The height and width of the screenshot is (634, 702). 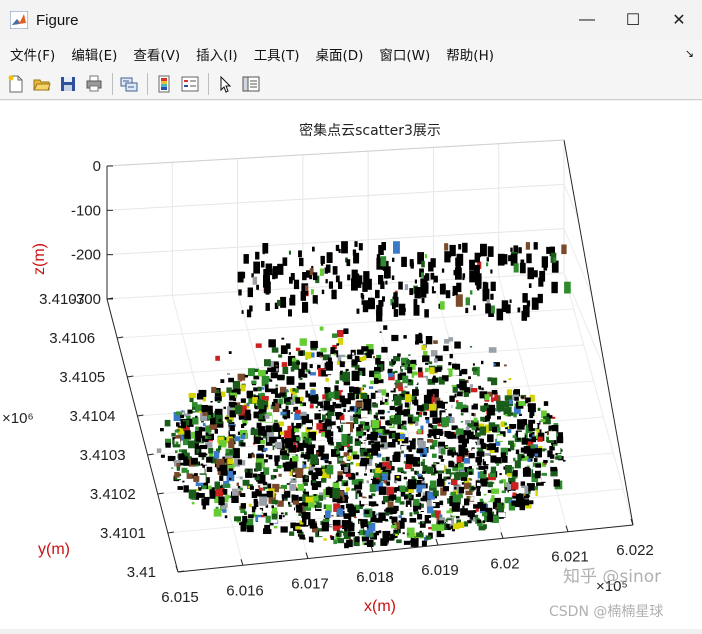 What do you see at coordinates (94, 84) in the screenshot?
I see `print-icon` at bounding box center [94, 84].